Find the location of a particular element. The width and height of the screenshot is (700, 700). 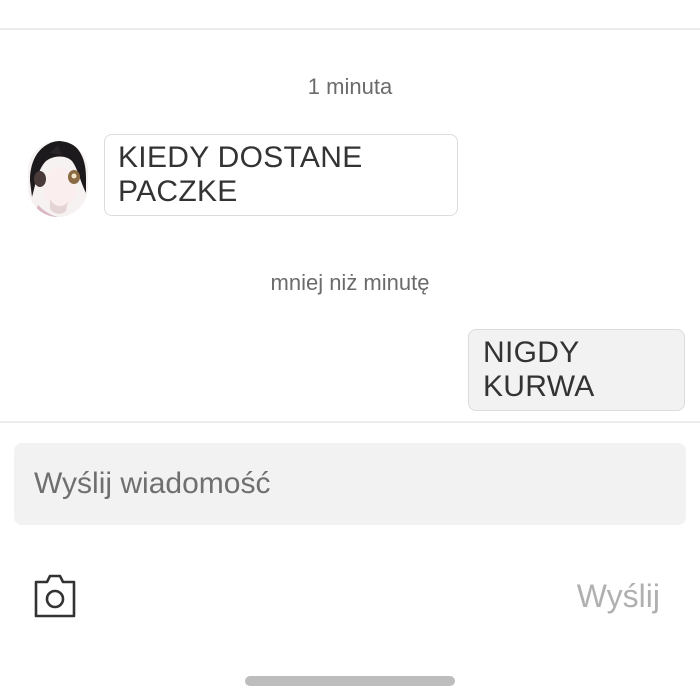

message-input is located at coordinates (350, 484).